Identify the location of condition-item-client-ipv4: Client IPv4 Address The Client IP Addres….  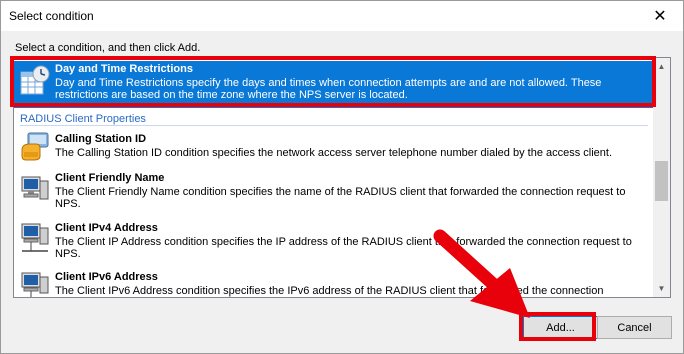
(334, 242).